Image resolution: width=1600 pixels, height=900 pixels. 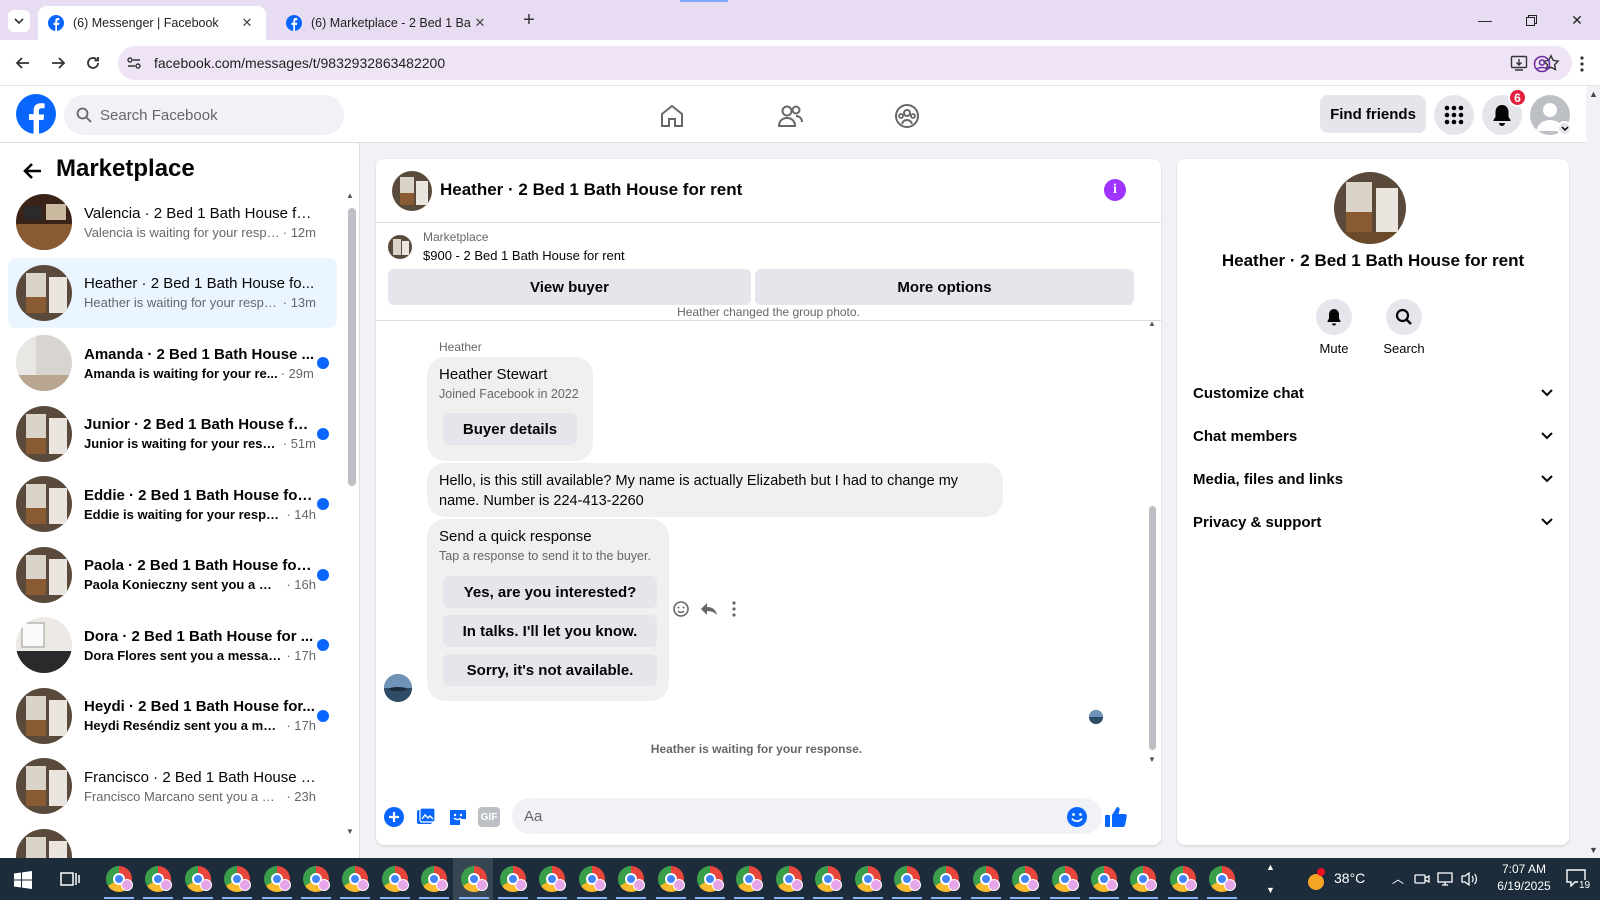 What do you see at coordinates (93, 63) in the screenshot?
I see `reload-icon` at bounding box center [93, 63].